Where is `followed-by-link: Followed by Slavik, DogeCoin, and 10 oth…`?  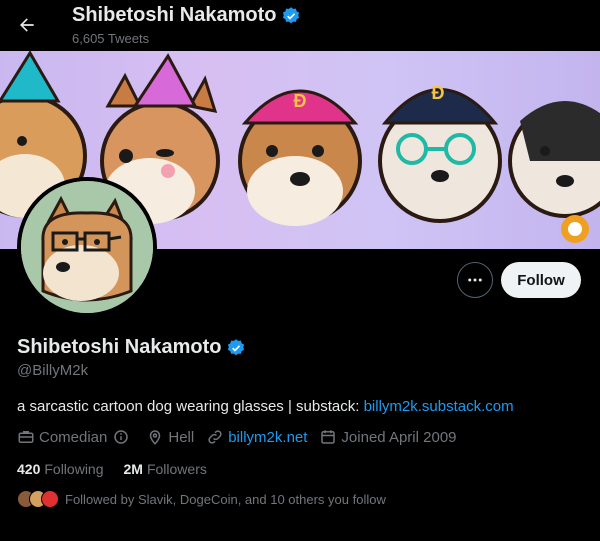 followed-by-link: Followed by Slavik, DogeCoin, and 10 oth… is located at coordinates (201, 499).